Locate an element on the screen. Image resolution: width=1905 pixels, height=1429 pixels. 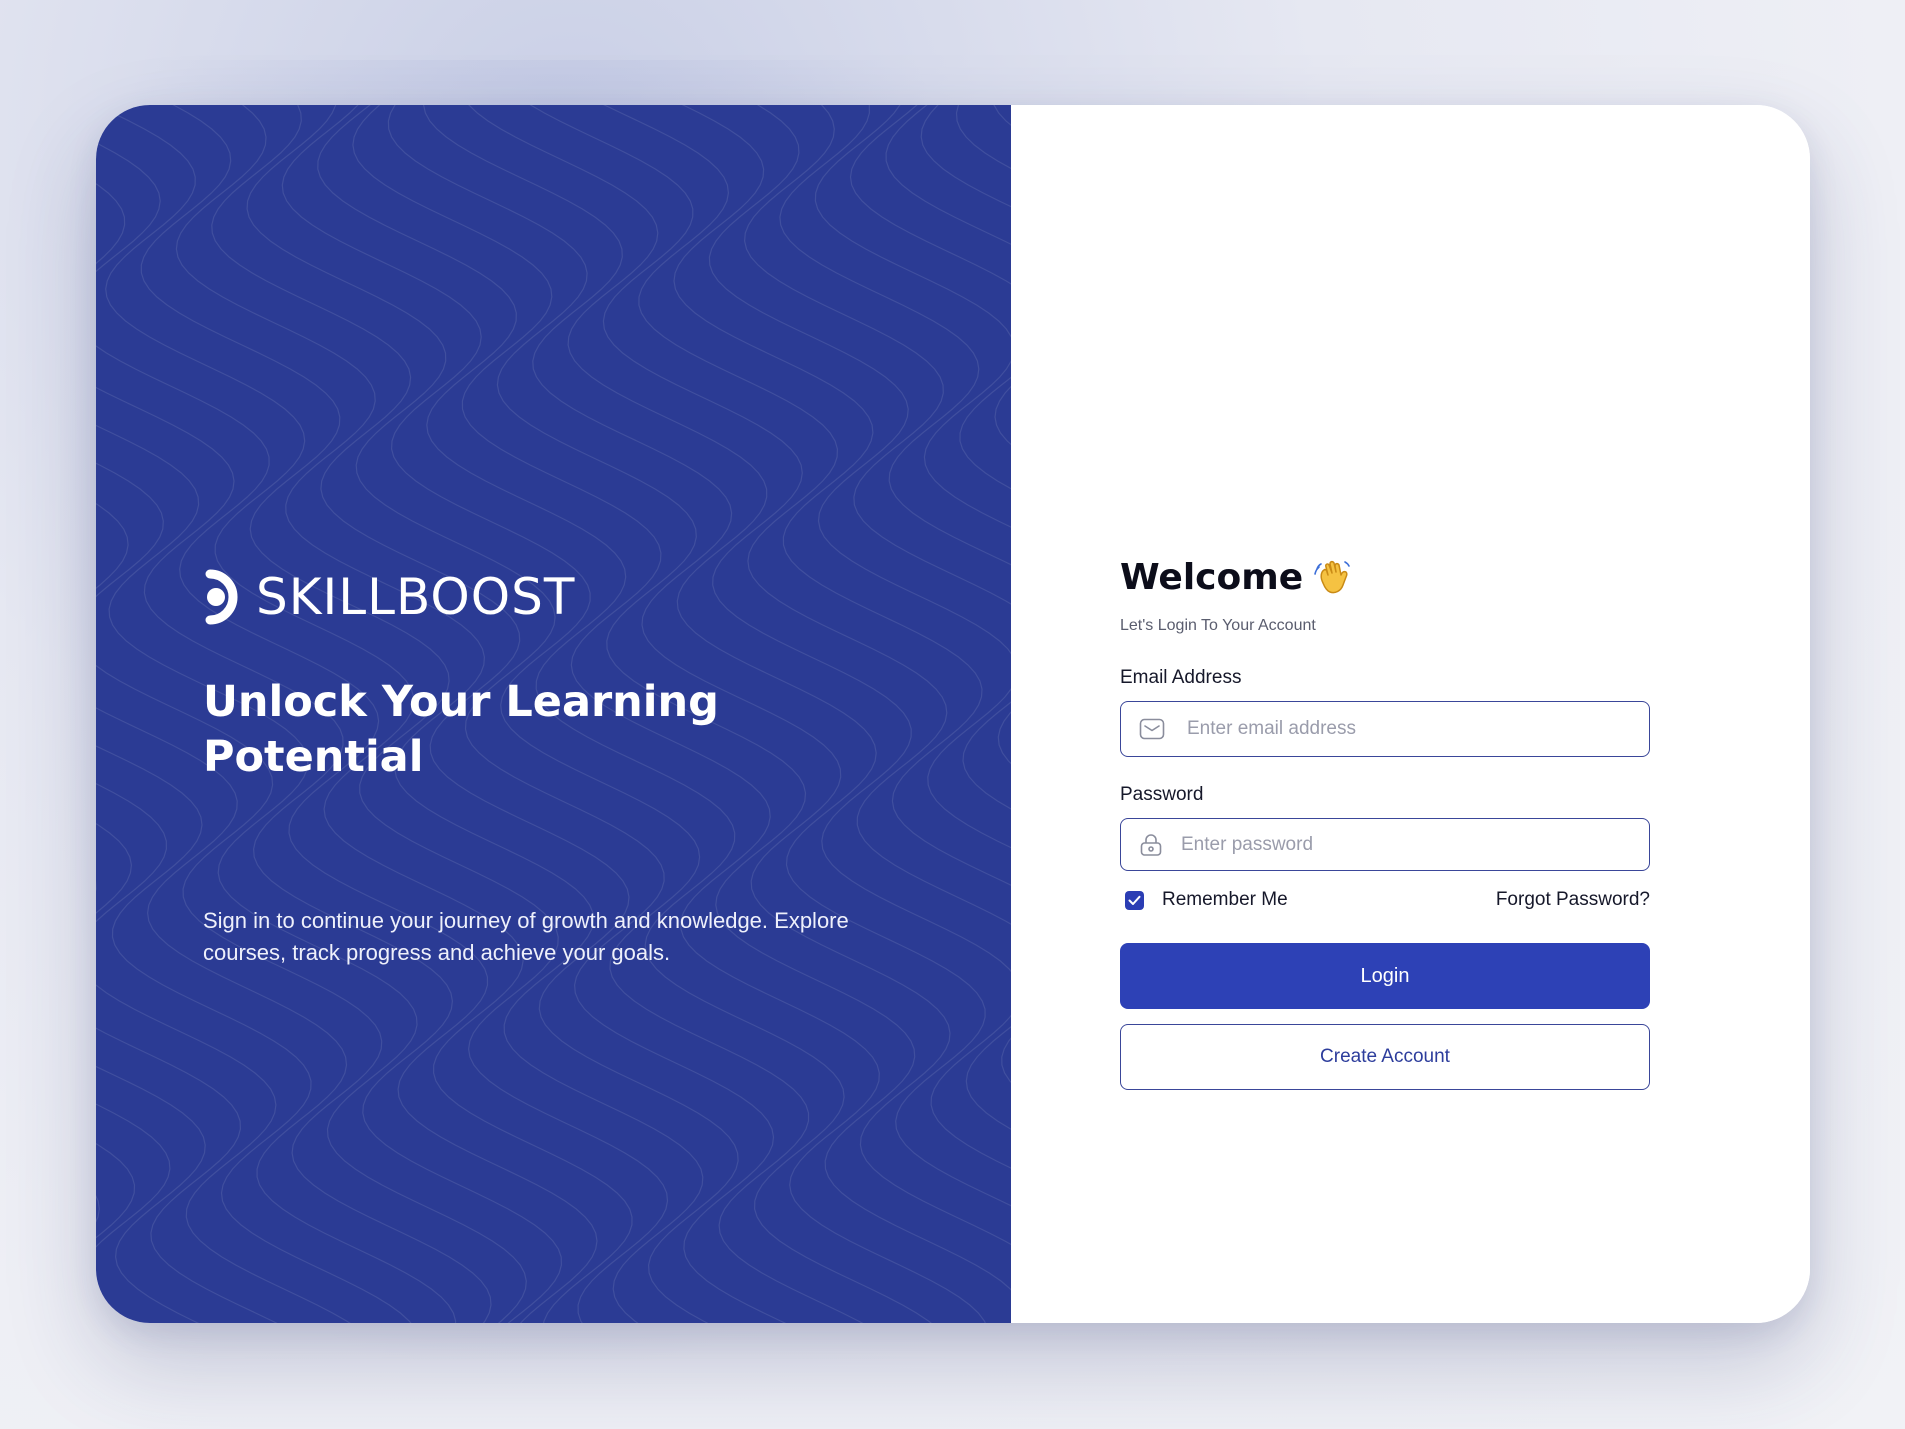
email-input is located at coordinates (1407, 729).